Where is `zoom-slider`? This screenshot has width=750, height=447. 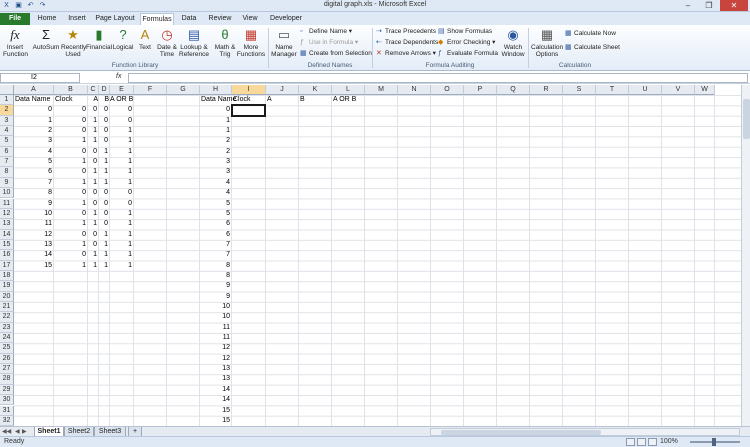 zoom-slider is located at coordinates (715, 442).